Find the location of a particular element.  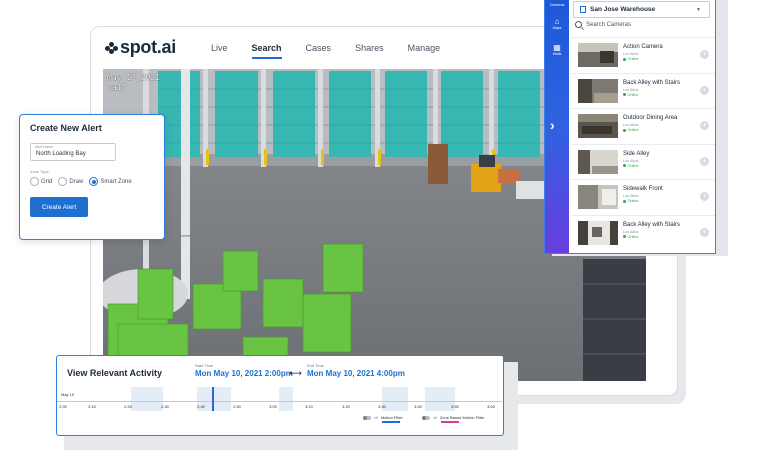

site-selector: San Jose Warehouse ▼ is located at coordinates (641, 9).